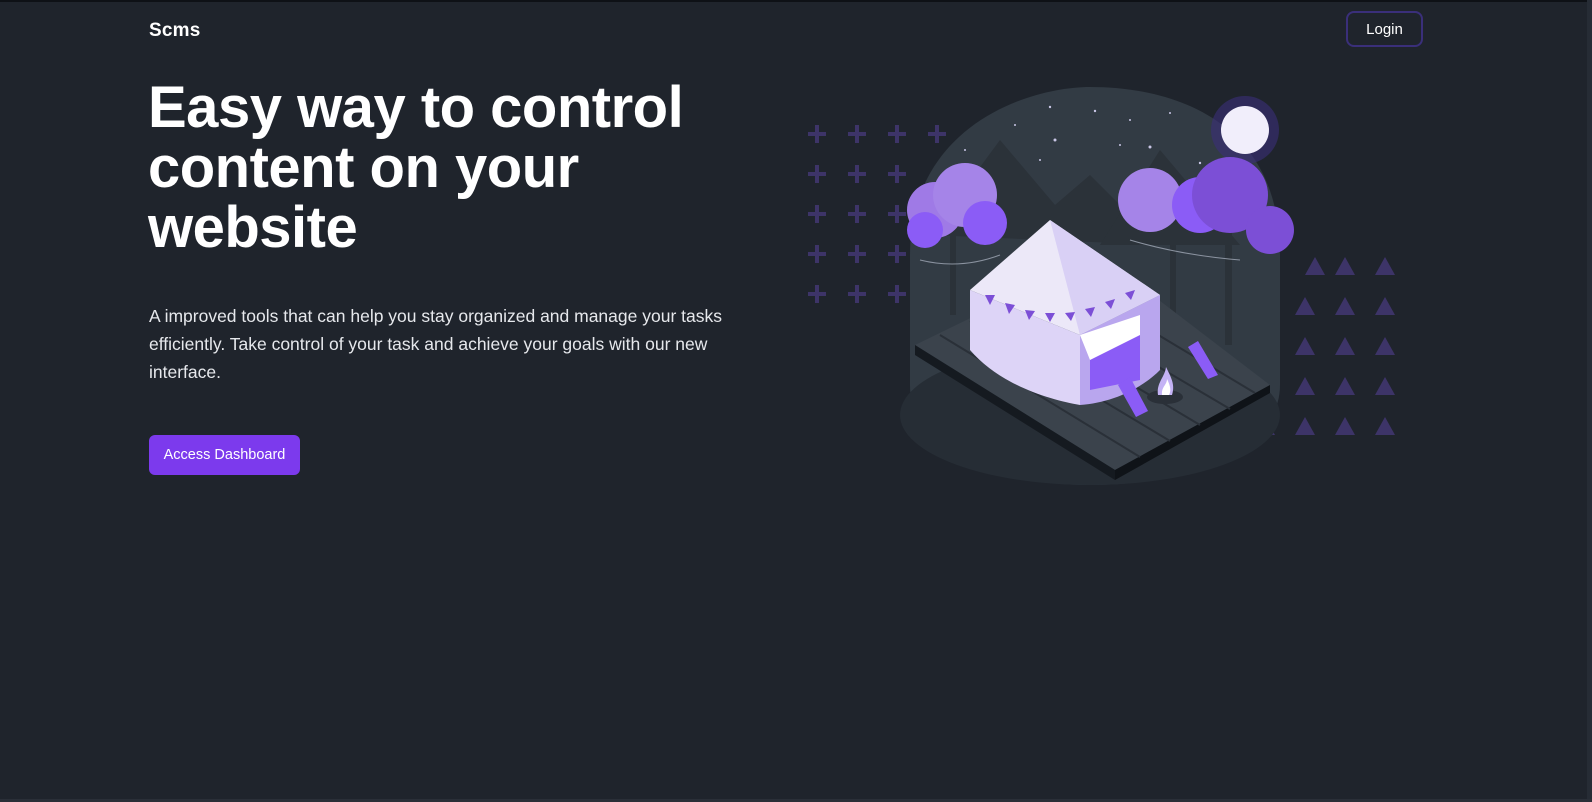  What do you see at coordinates (1589, 401) in the screenshot?
I see `scrollbar-edge` at bounding box center [1589, 401].